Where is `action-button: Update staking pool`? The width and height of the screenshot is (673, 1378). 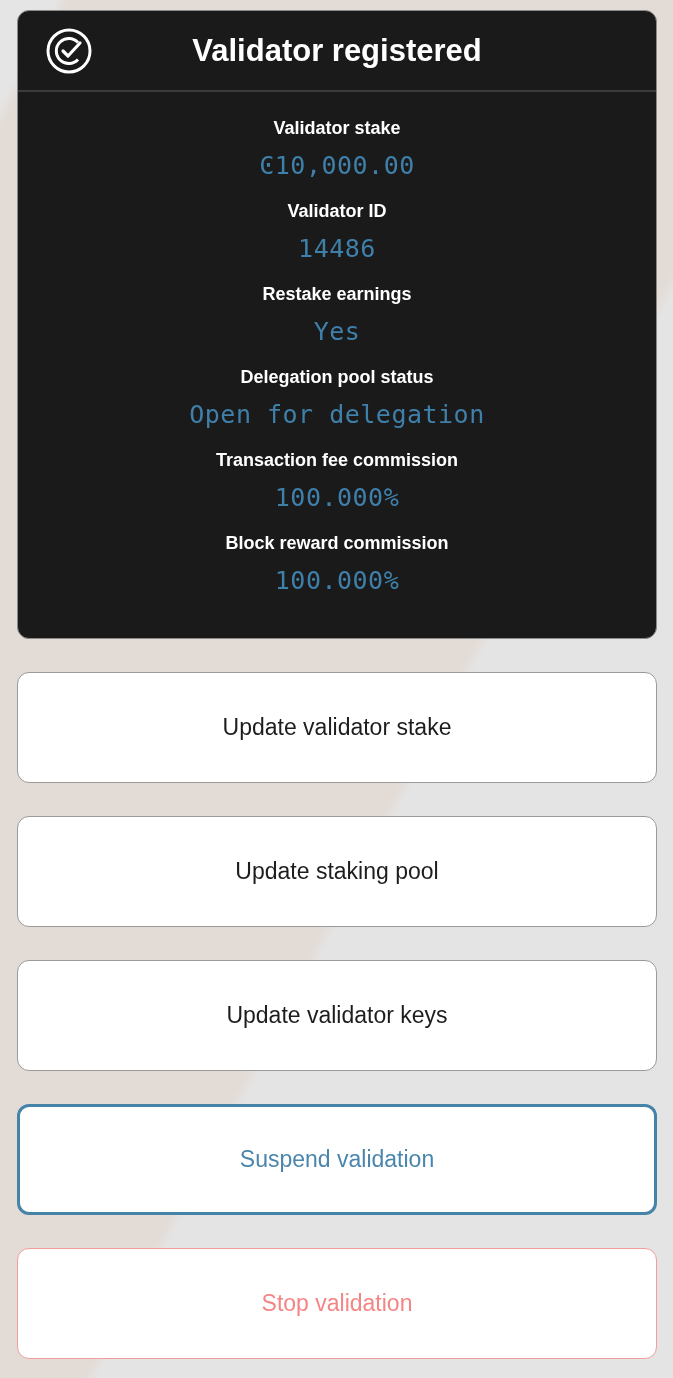
action-button: Update staking pool is located at coordinates (337, 871).